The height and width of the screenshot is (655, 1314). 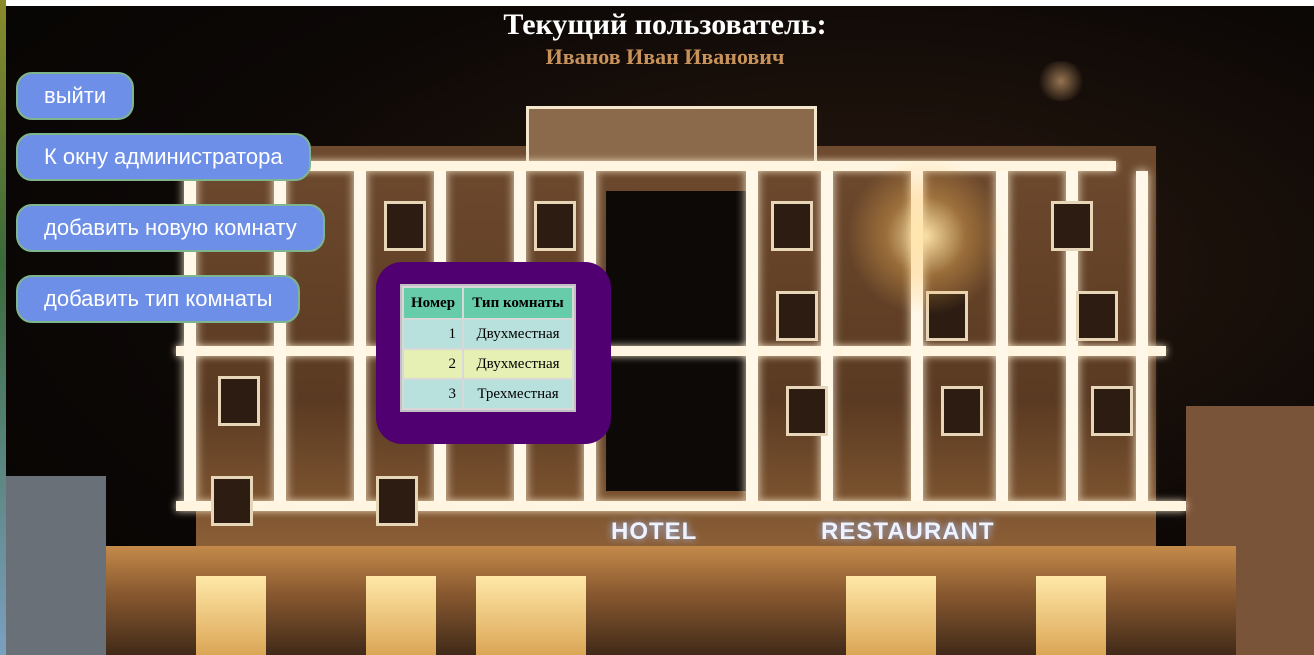 What do you see at coordinates (433, 364) in the screenshot?
I see `room-number-cell: 2` at bounding box center [433, 364].